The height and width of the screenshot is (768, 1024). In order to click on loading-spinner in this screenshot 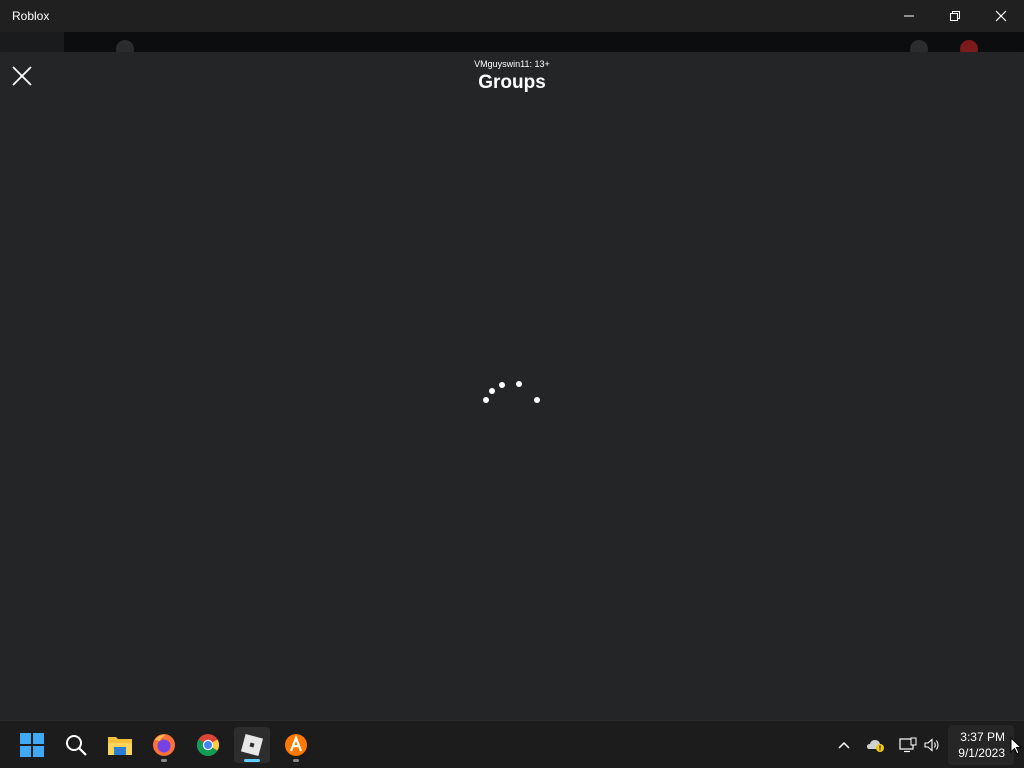, I will do `click(512, 392)`.